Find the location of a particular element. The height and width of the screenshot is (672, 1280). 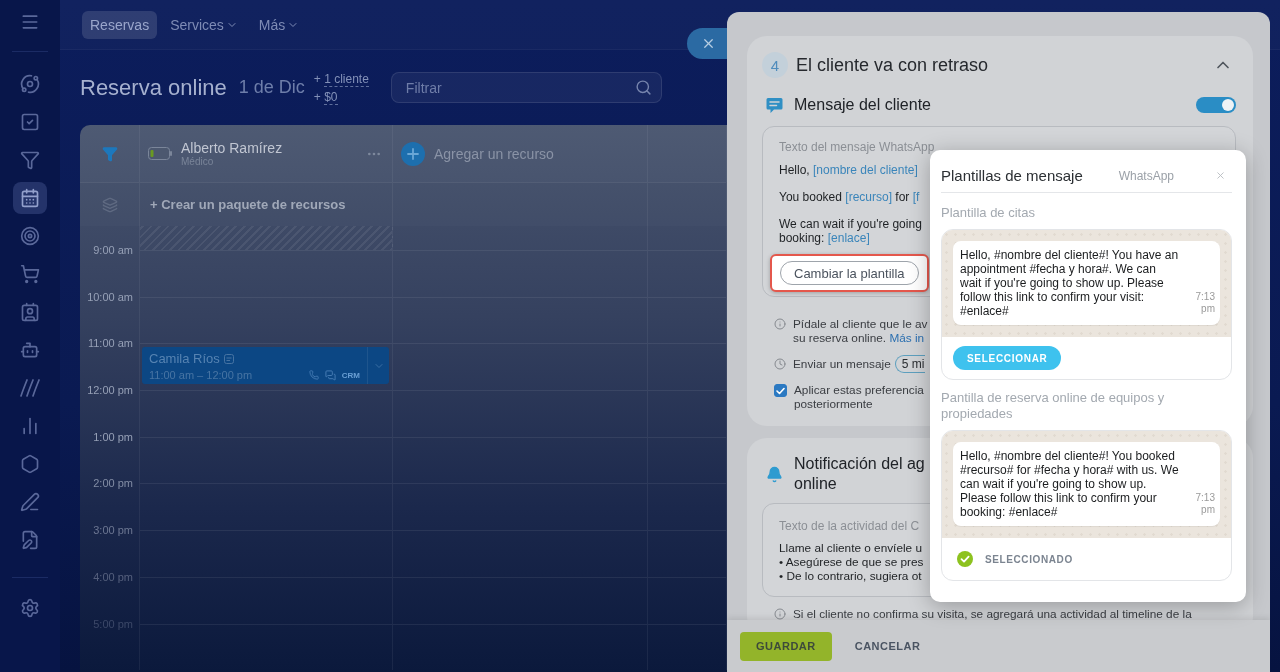

booking-card: Camila Ríos 11:00 am – 12:00 pm CRM is located at coordinates (265, 366).